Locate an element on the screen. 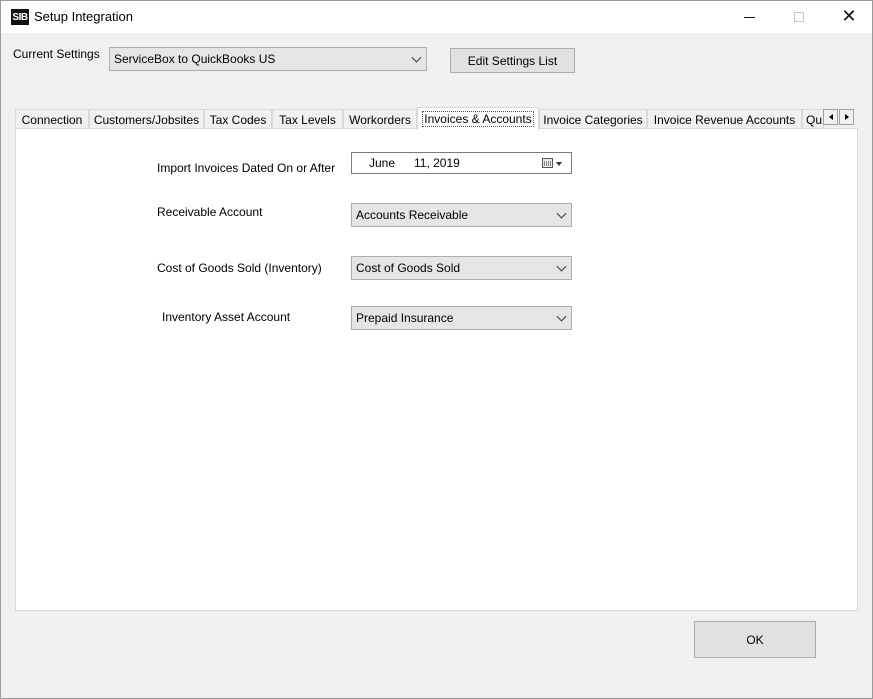 Image resolution: width=873 pixels, height=699 pixels. tab-connection: Connection is located at coordinates (52, 119).